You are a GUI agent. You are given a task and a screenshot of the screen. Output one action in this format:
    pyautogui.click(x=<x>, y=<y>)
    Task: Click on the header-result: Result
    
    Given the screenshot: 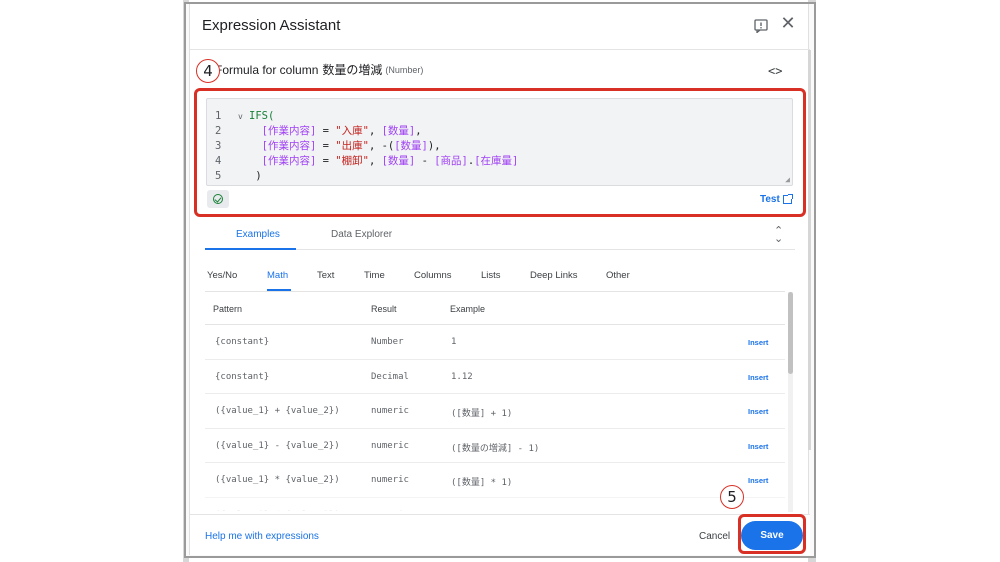 What is the action you would take?
    pyautogui.click(x=384, y=309)
    